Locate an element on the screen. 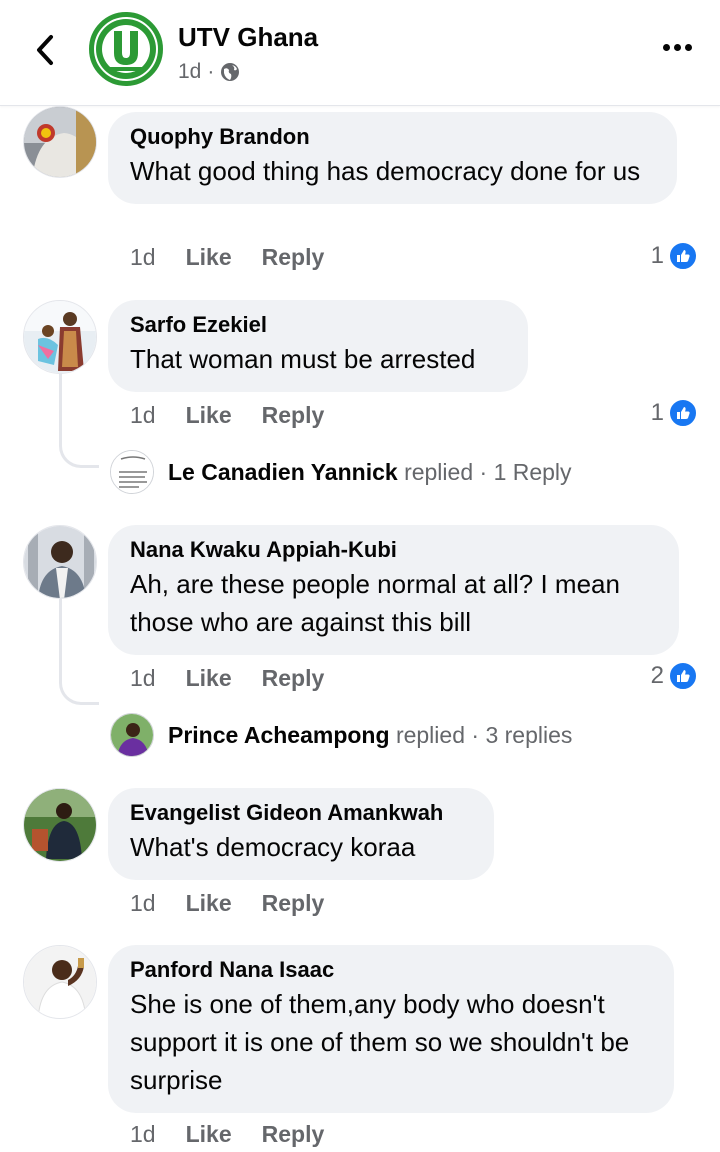  chevron-left-icon is located at coordinates (45, 50).